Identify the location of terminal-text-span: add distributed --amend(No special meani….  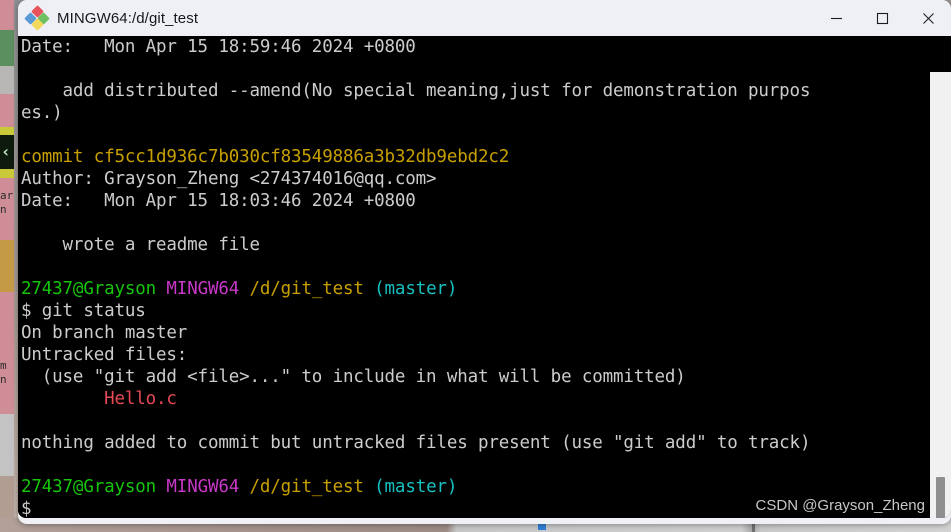
(416, 91).